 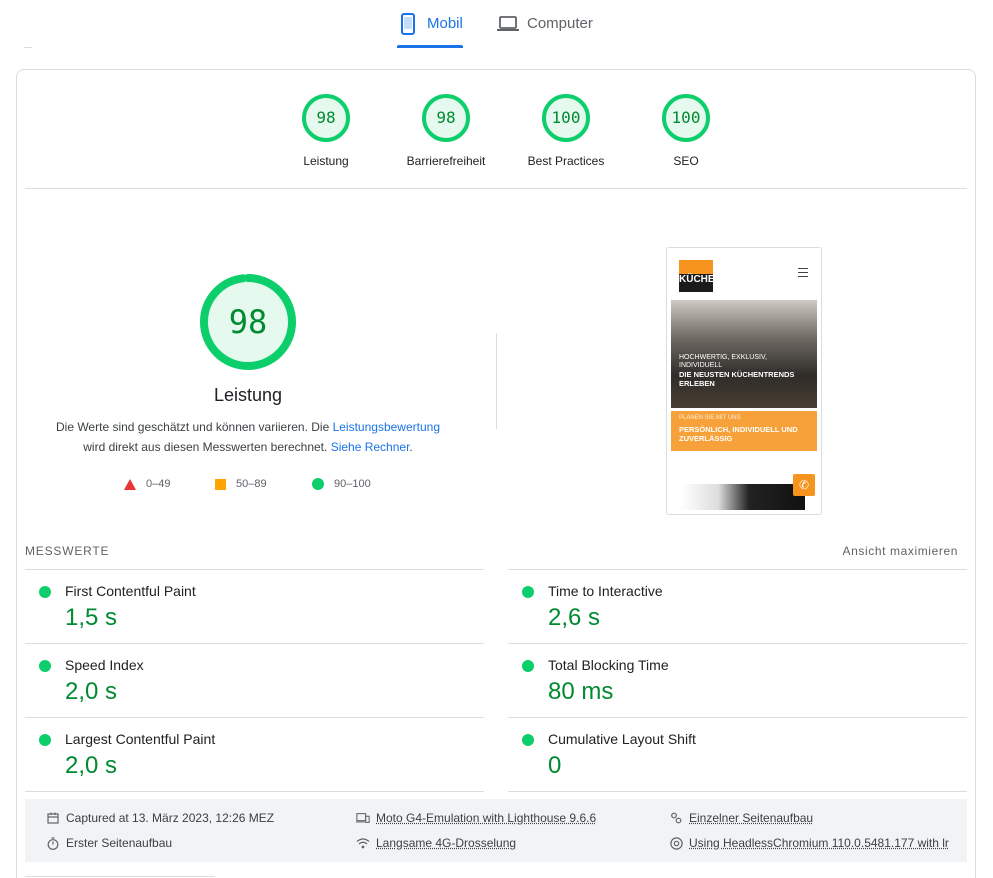 I want to click on metric-tbt: Total Blocking Time 80 ms, so click(x=737, y=680).